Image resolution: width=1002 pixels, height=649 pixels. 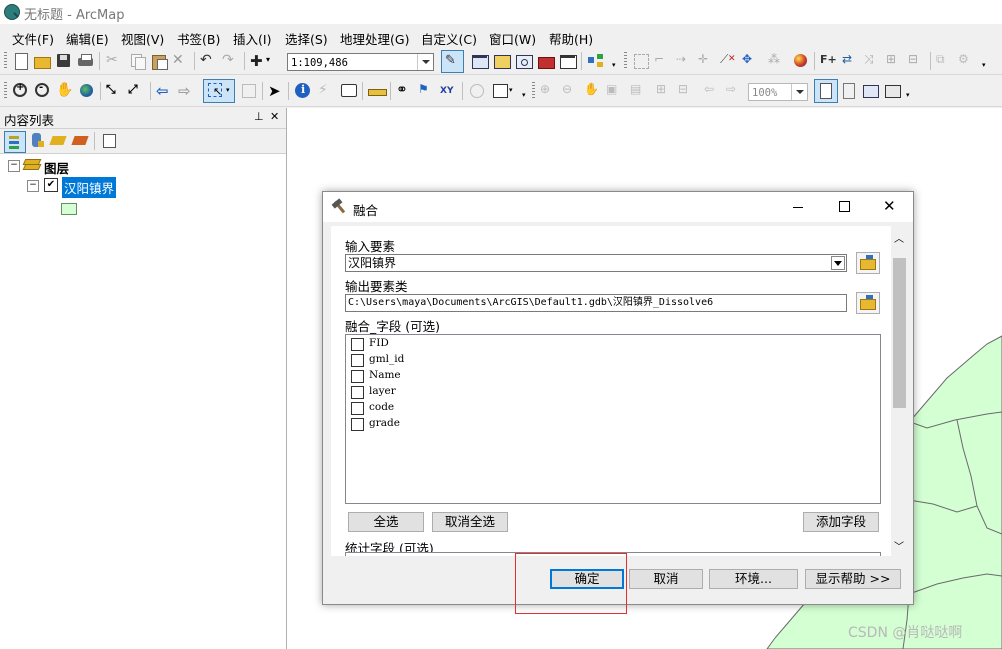 I want to click on list-by-source-icon, so click(x=37, y=141).